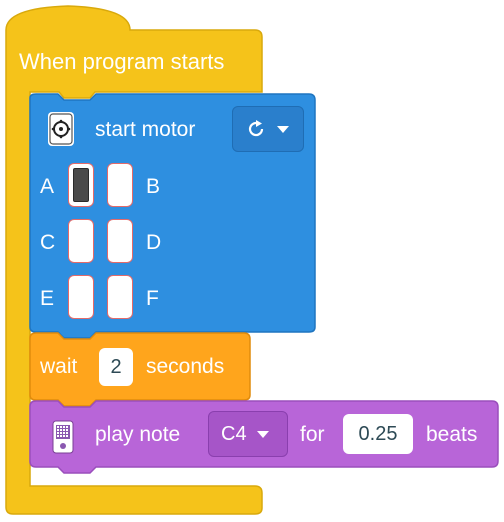 The height and width of the screenshot is (522, 504). I want to click on port-label-c: C, so click(48, 242).